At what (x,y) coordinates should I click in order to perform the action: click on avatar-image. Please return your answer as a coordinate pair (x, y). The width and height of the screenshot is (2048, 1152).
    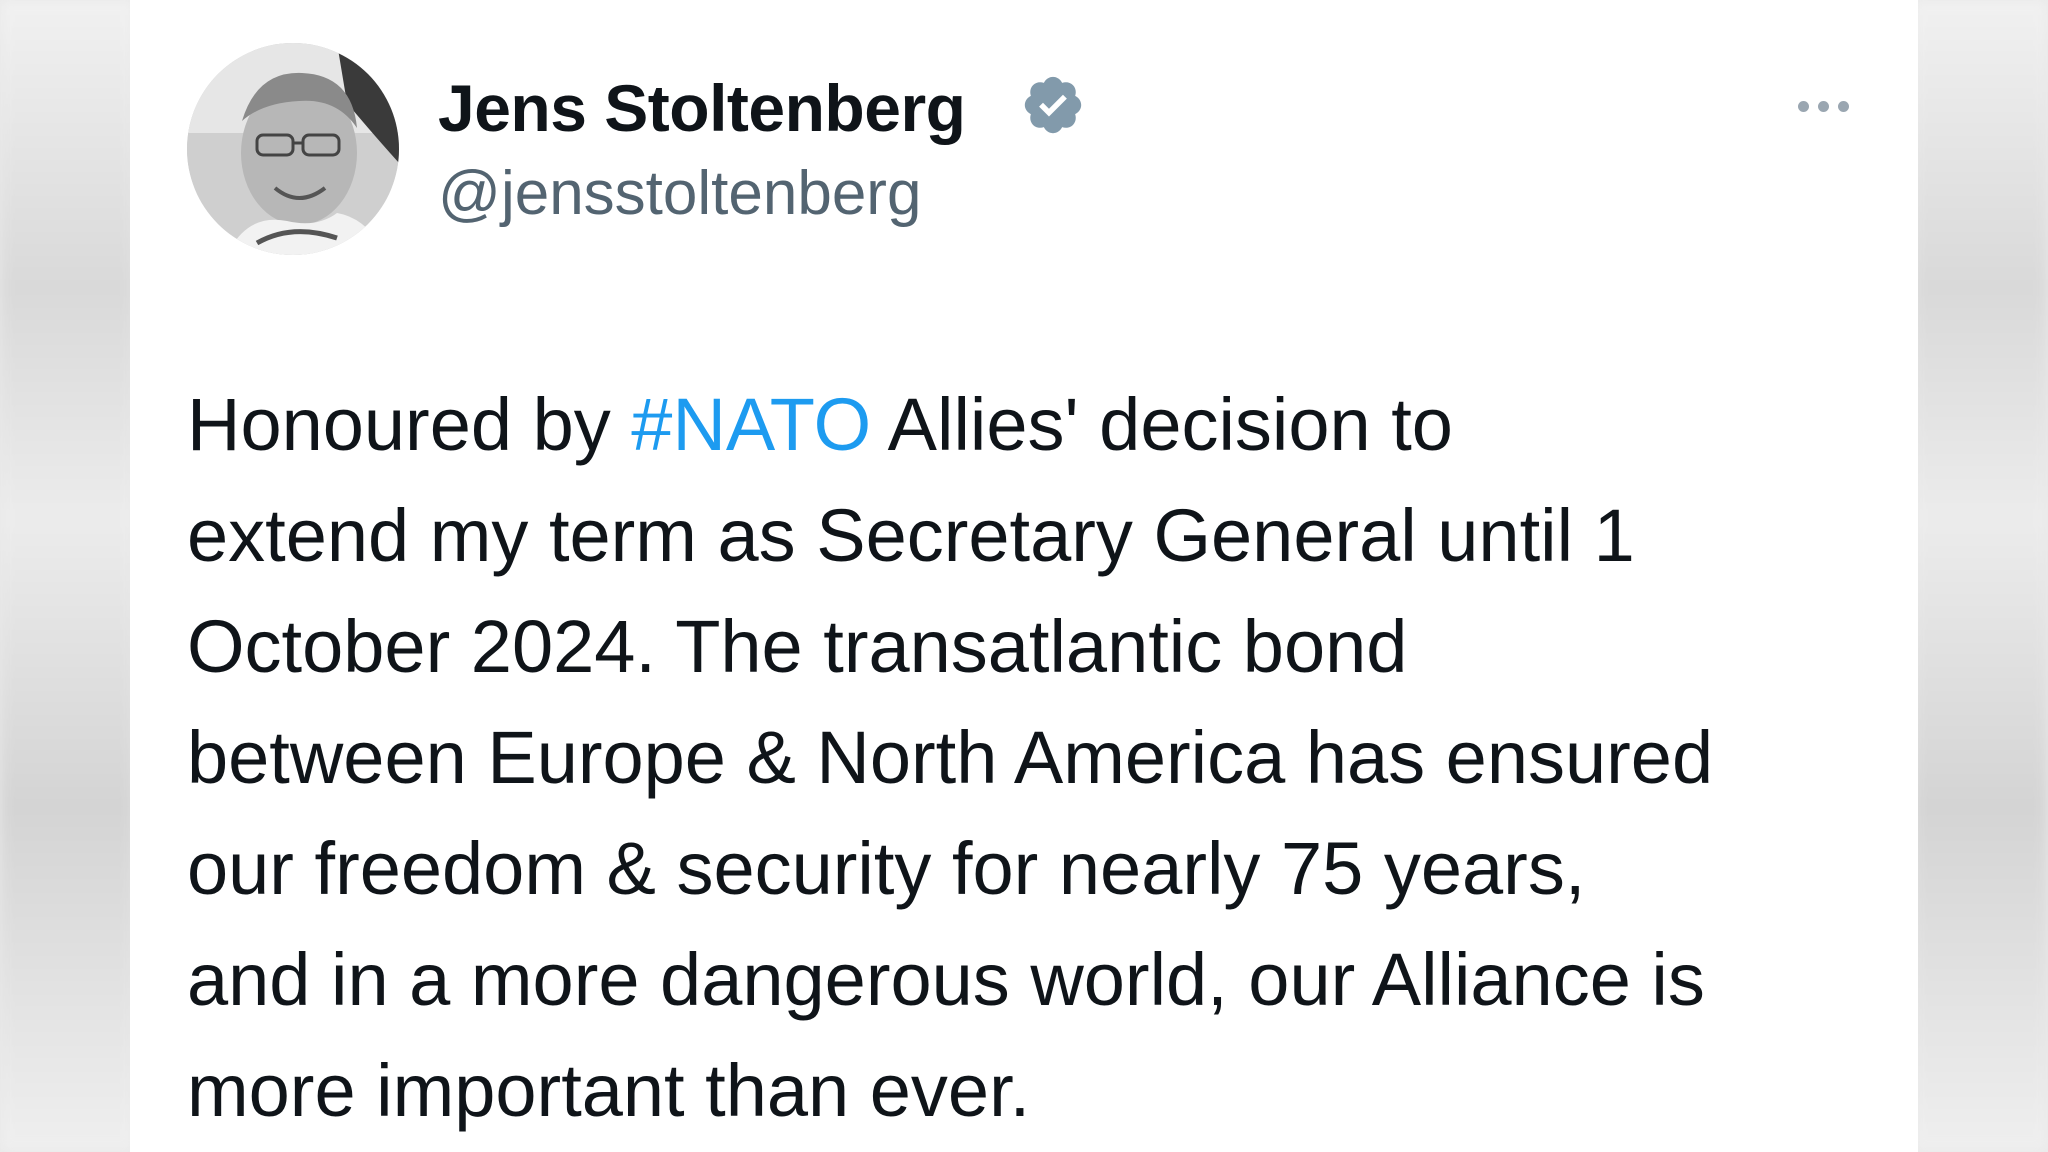
    Looking at the image, I should click on (293, 149).